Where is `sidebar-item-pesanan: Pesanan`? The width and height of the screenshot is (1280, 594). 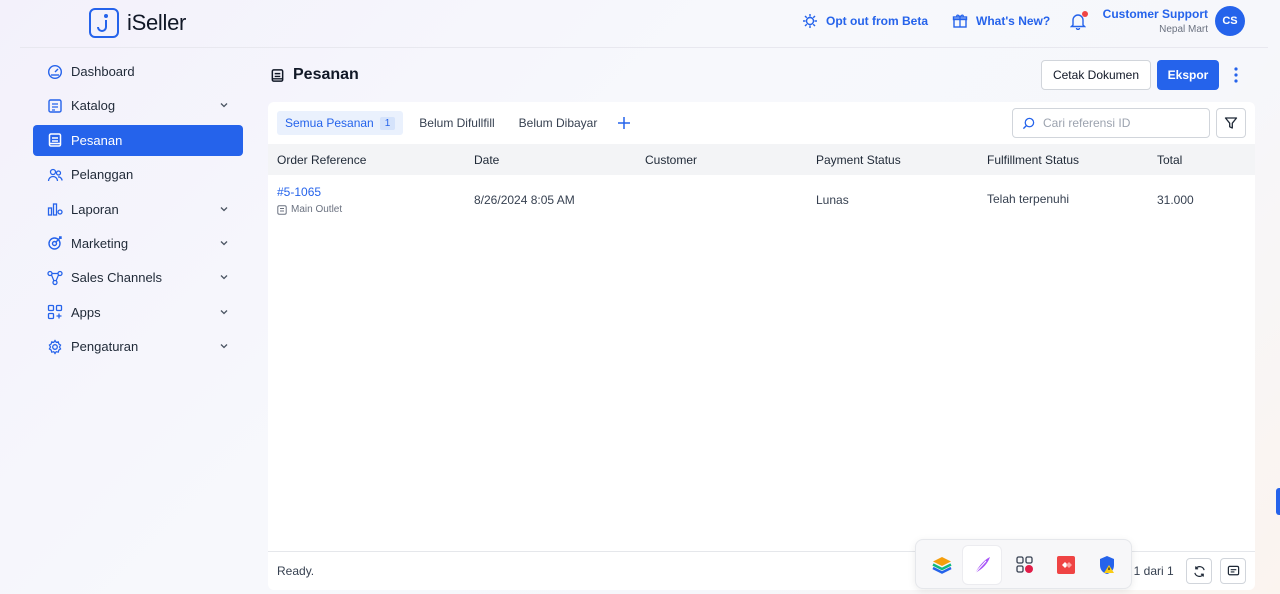 sidebar-item-pesanan: Pesanan is located at coordinates (138, 140).